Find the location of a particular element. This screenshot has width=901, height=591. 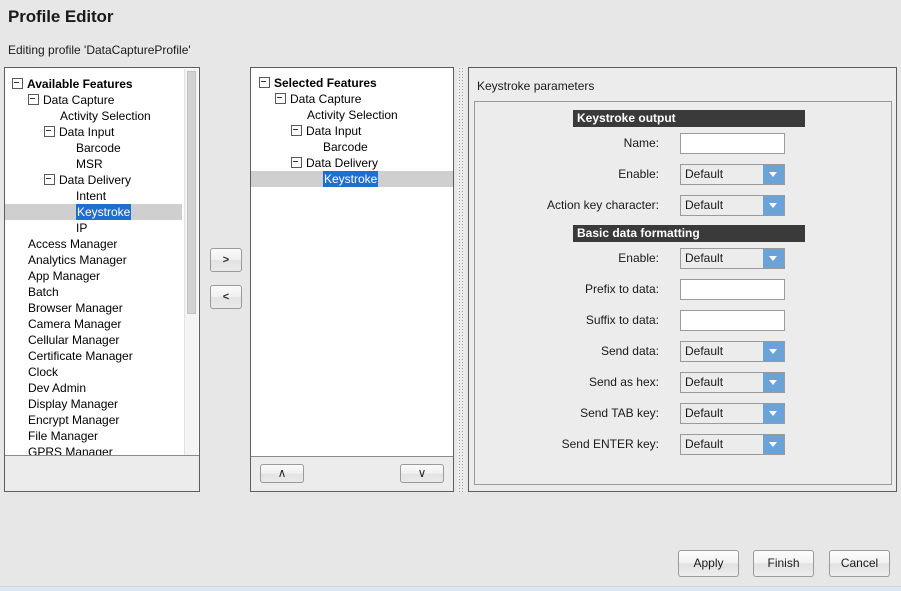

tree-item-label: Camera Manager is located at coordinates (75, 324).